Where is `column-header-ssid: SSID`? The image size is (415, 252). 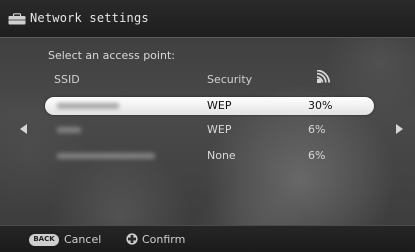 column-header-ssid: SSID is located at coordinates (67, 79).